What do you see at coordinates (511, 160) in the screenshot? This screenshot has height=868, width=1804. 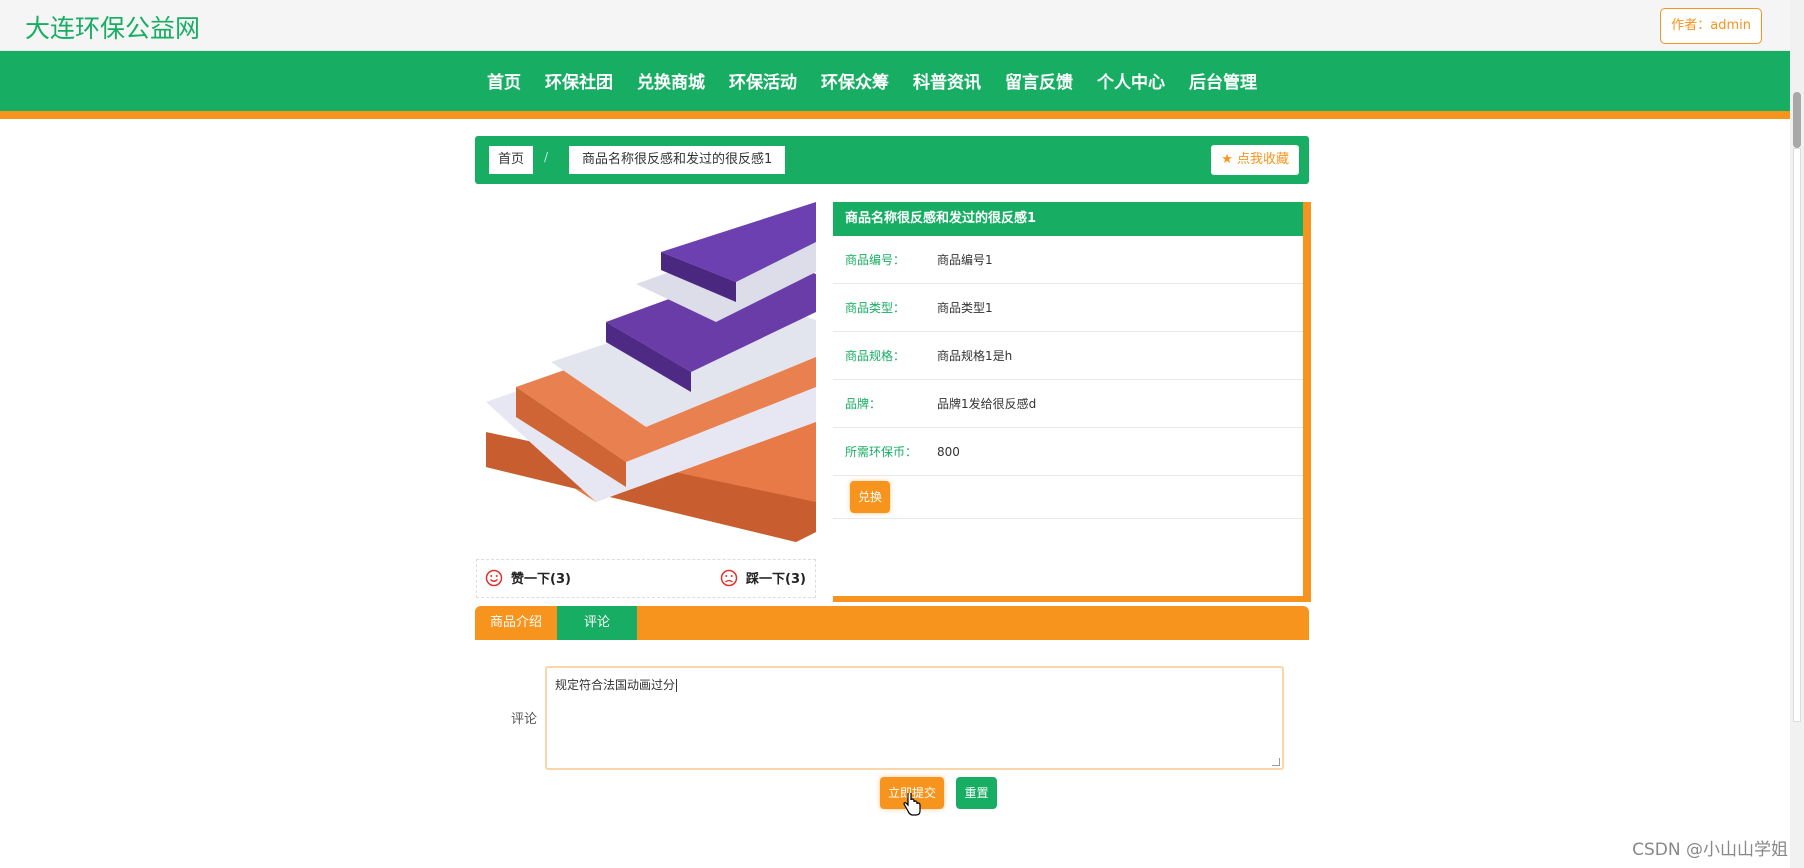 I see `breadcrumb-home: 首页` at bounding box center [511, 160].